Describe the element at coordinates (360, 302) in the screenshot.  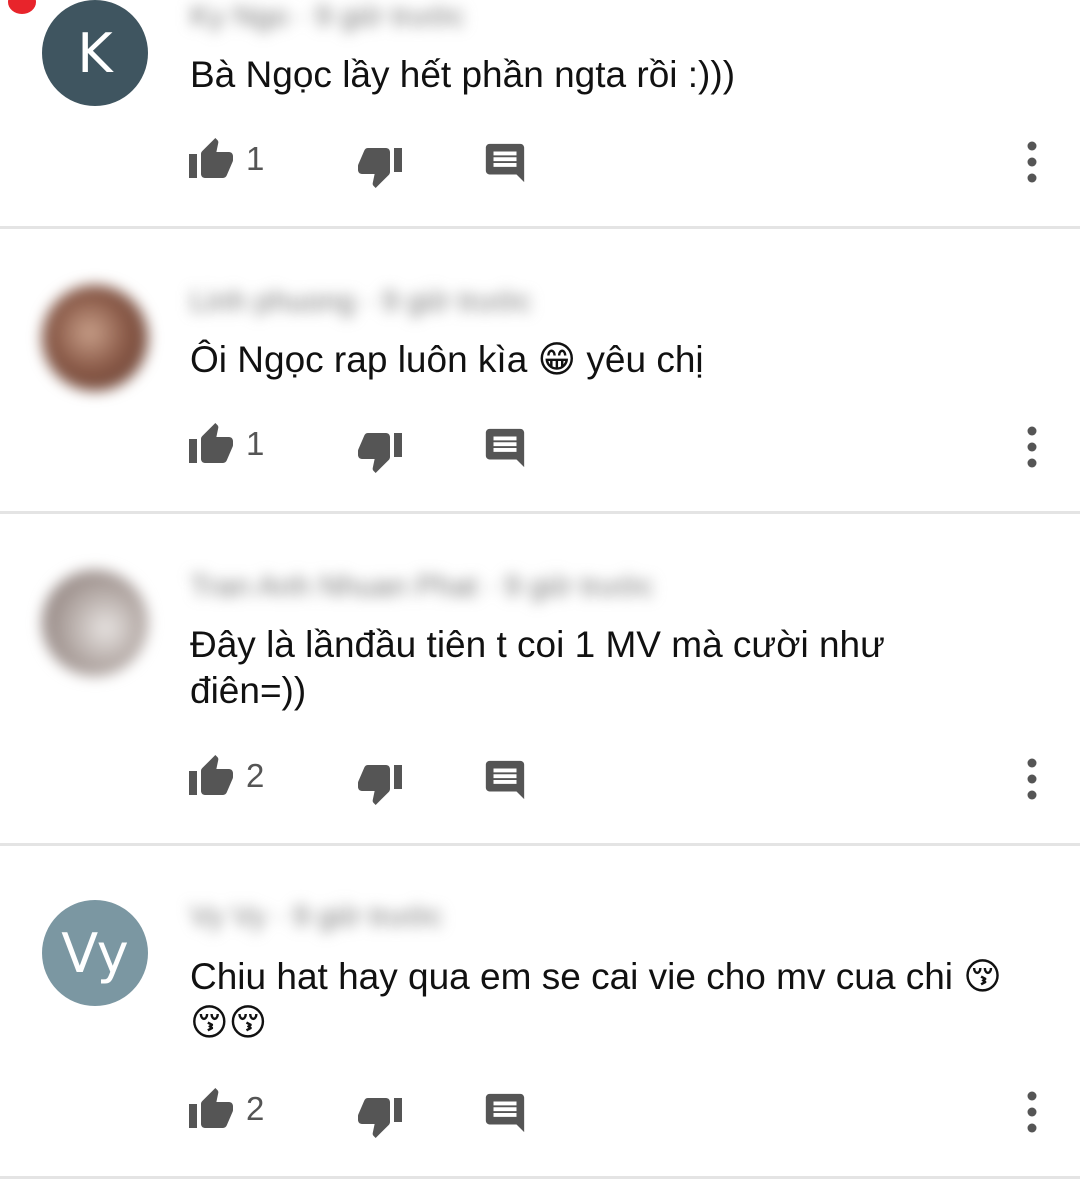
I see `comment-author: Linh phuong · 9 giờ trước` at that location.